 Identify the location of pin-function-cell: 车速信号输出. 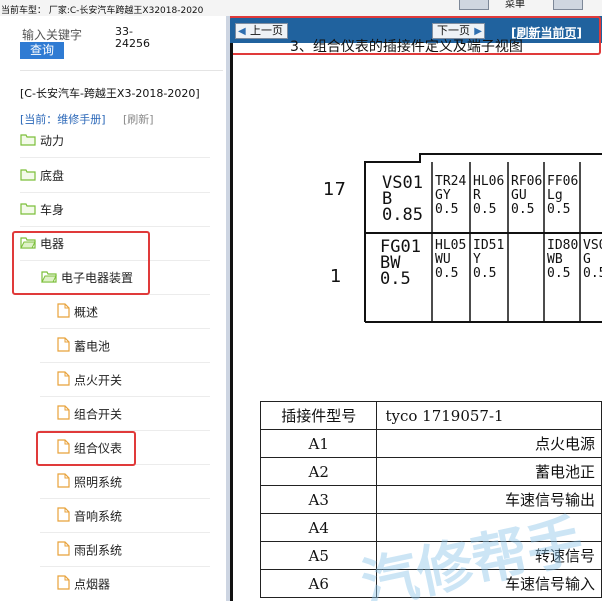
(489, 499).